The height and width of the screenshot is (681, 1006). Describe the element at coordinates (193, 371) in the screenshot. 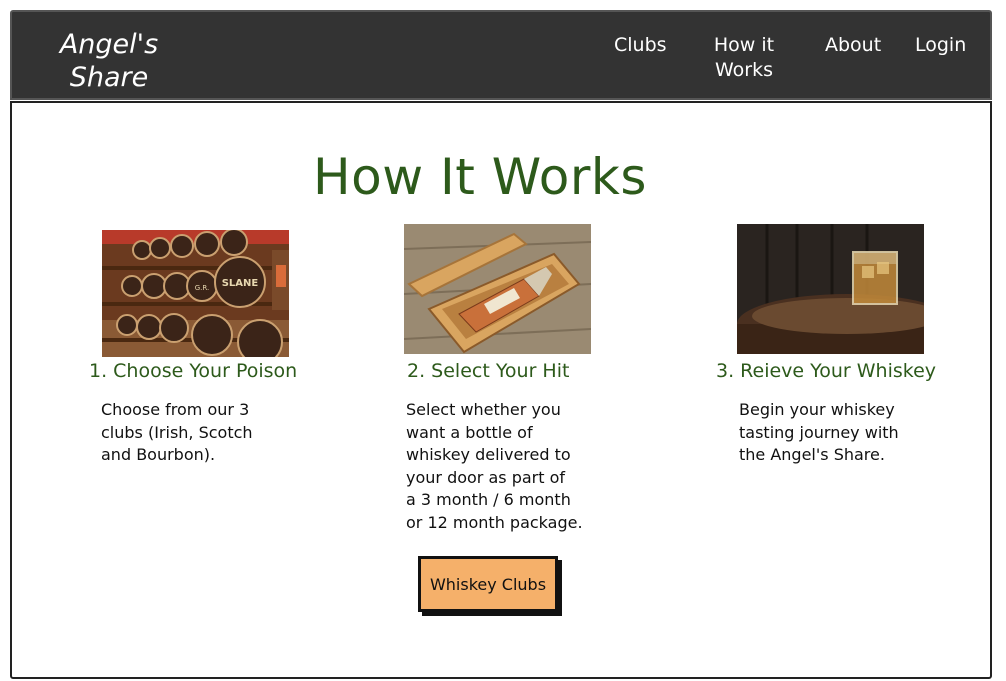

I see `step-1-title: 1. Choose Your Poison` at that location.